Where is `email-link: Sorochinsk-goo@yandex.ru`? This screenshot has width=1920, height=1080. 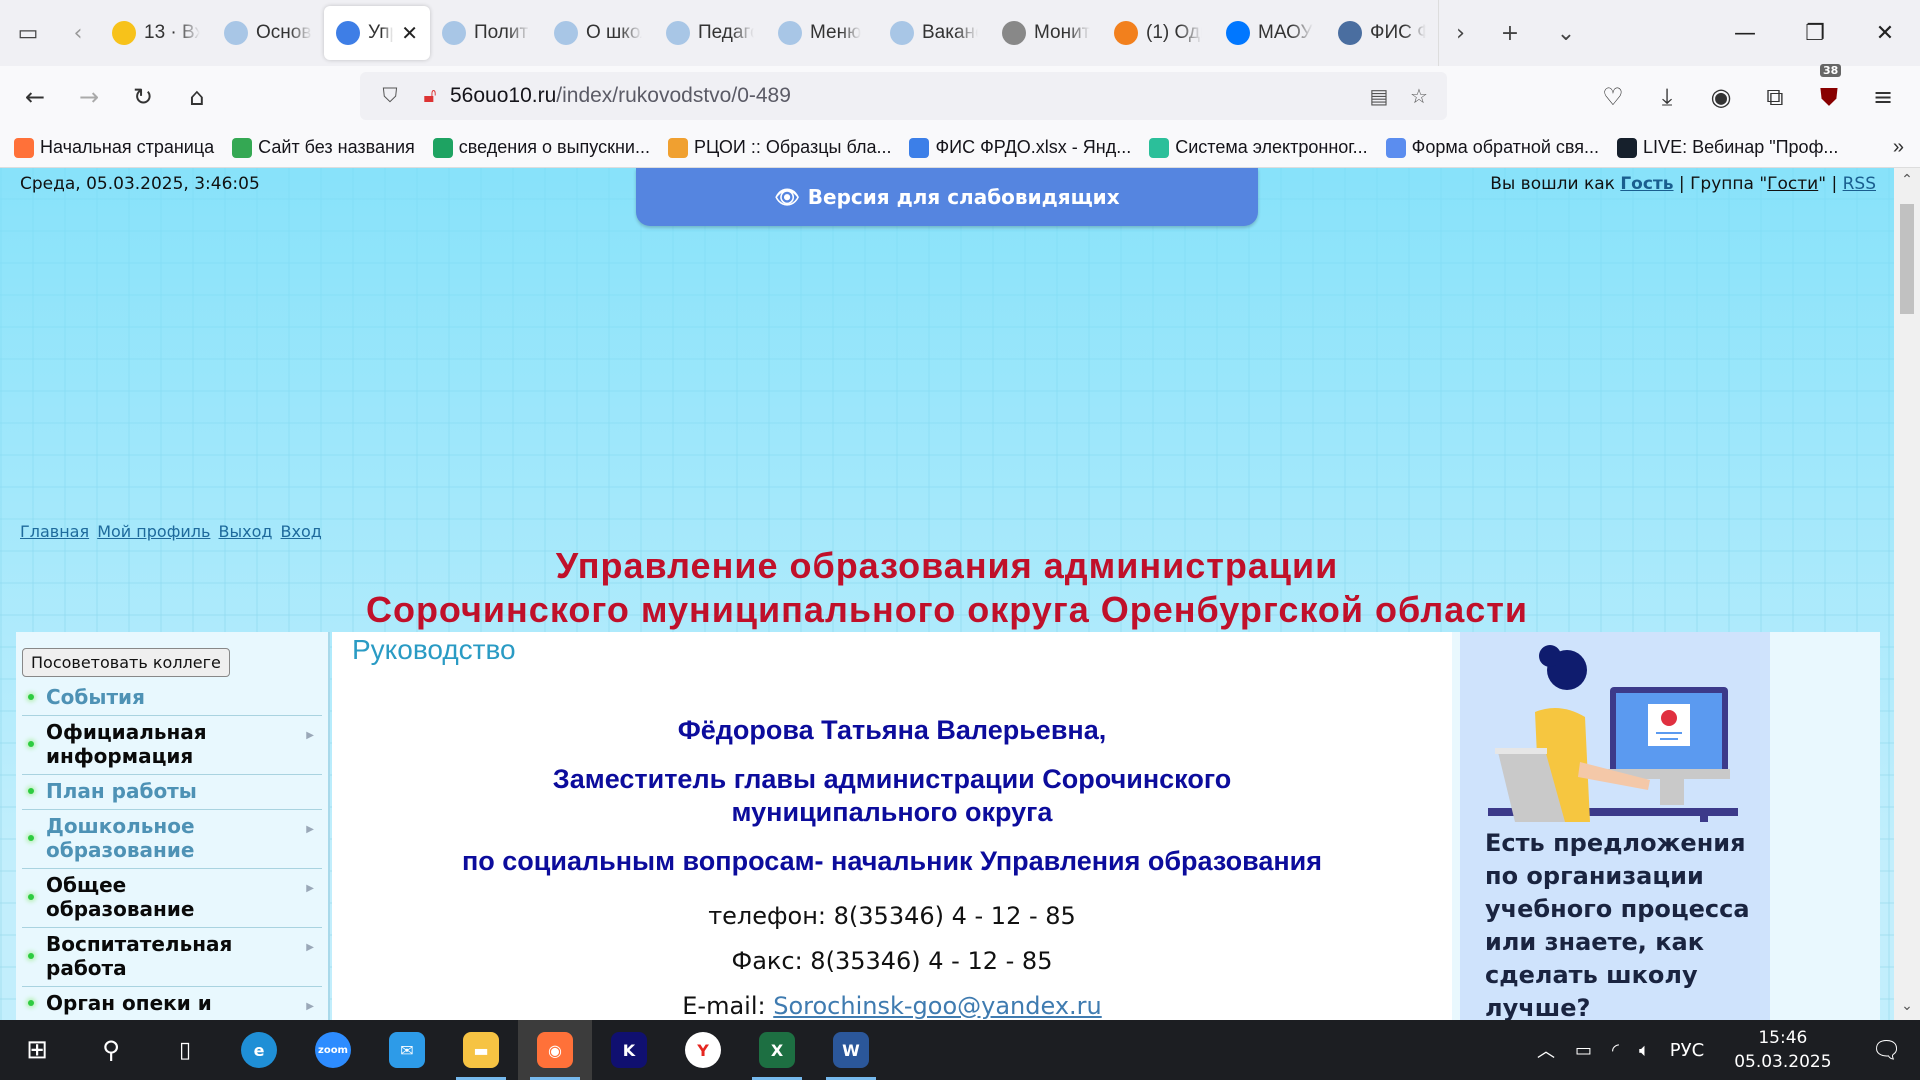
email-link: Sorochinsk-goo@yandex.ru is located at coordinates (937, 1006).